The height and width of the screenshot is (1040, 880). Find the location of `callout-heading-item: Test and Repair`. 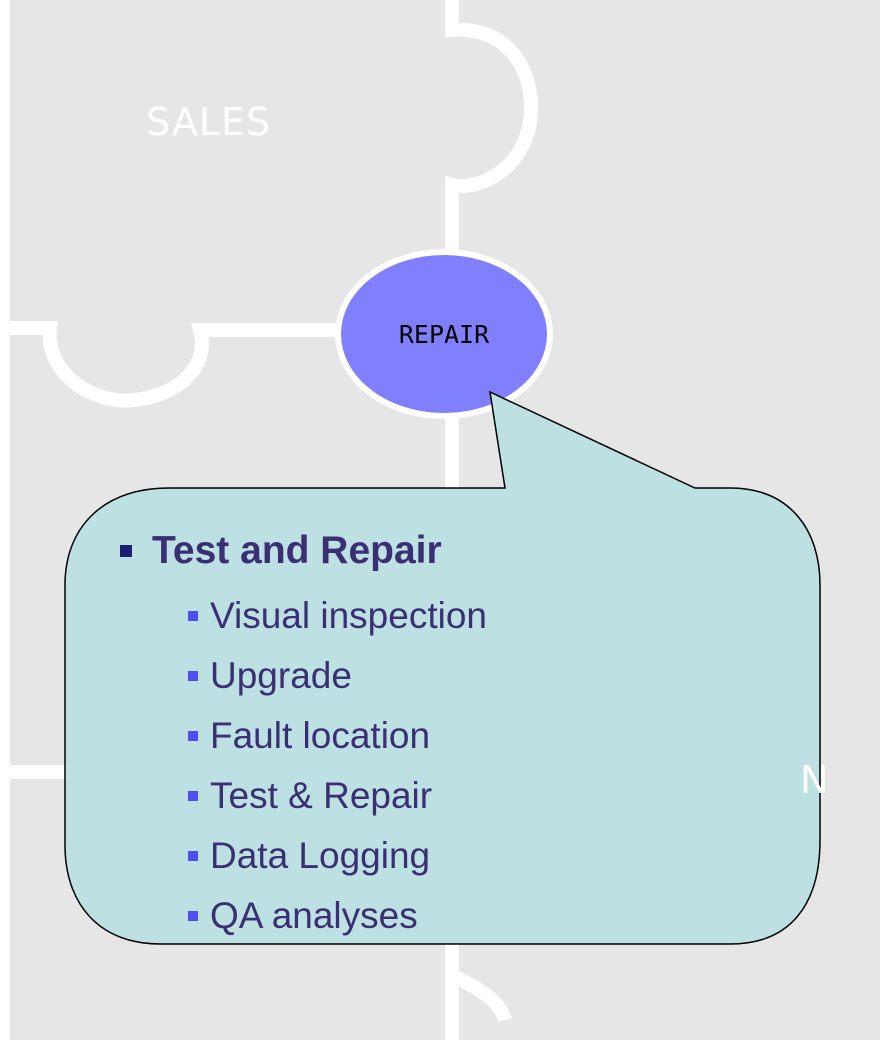

callout-heading-item: Test and Repair is located at coordinates (460, 551).